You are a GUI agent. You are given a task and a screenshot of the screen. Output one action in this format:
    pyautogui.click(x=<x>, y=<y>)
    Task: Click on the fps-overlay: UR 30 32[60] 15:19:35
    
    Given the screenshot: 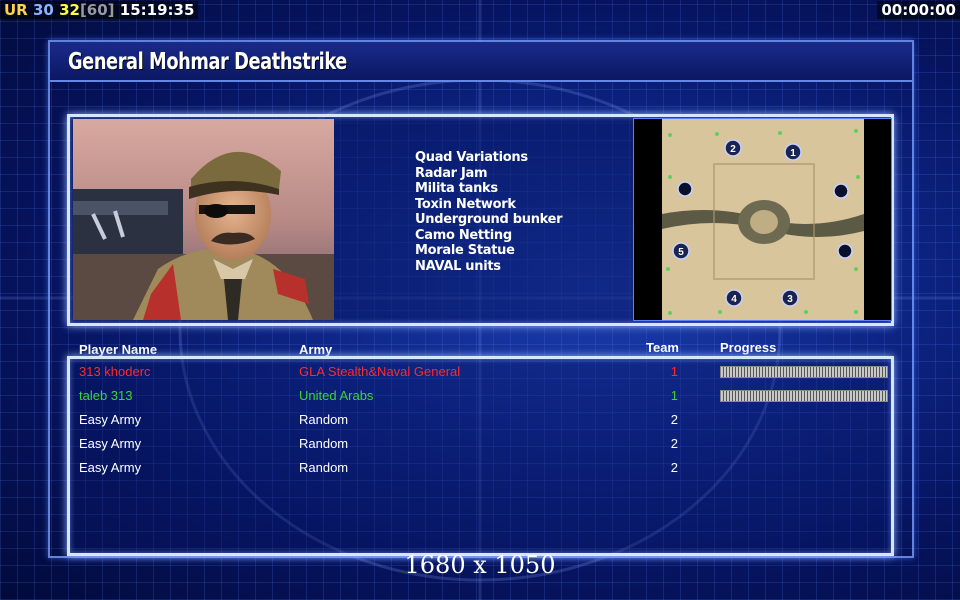 What is the action you would take?
    pyautogui.click(x=99, y=10)
    